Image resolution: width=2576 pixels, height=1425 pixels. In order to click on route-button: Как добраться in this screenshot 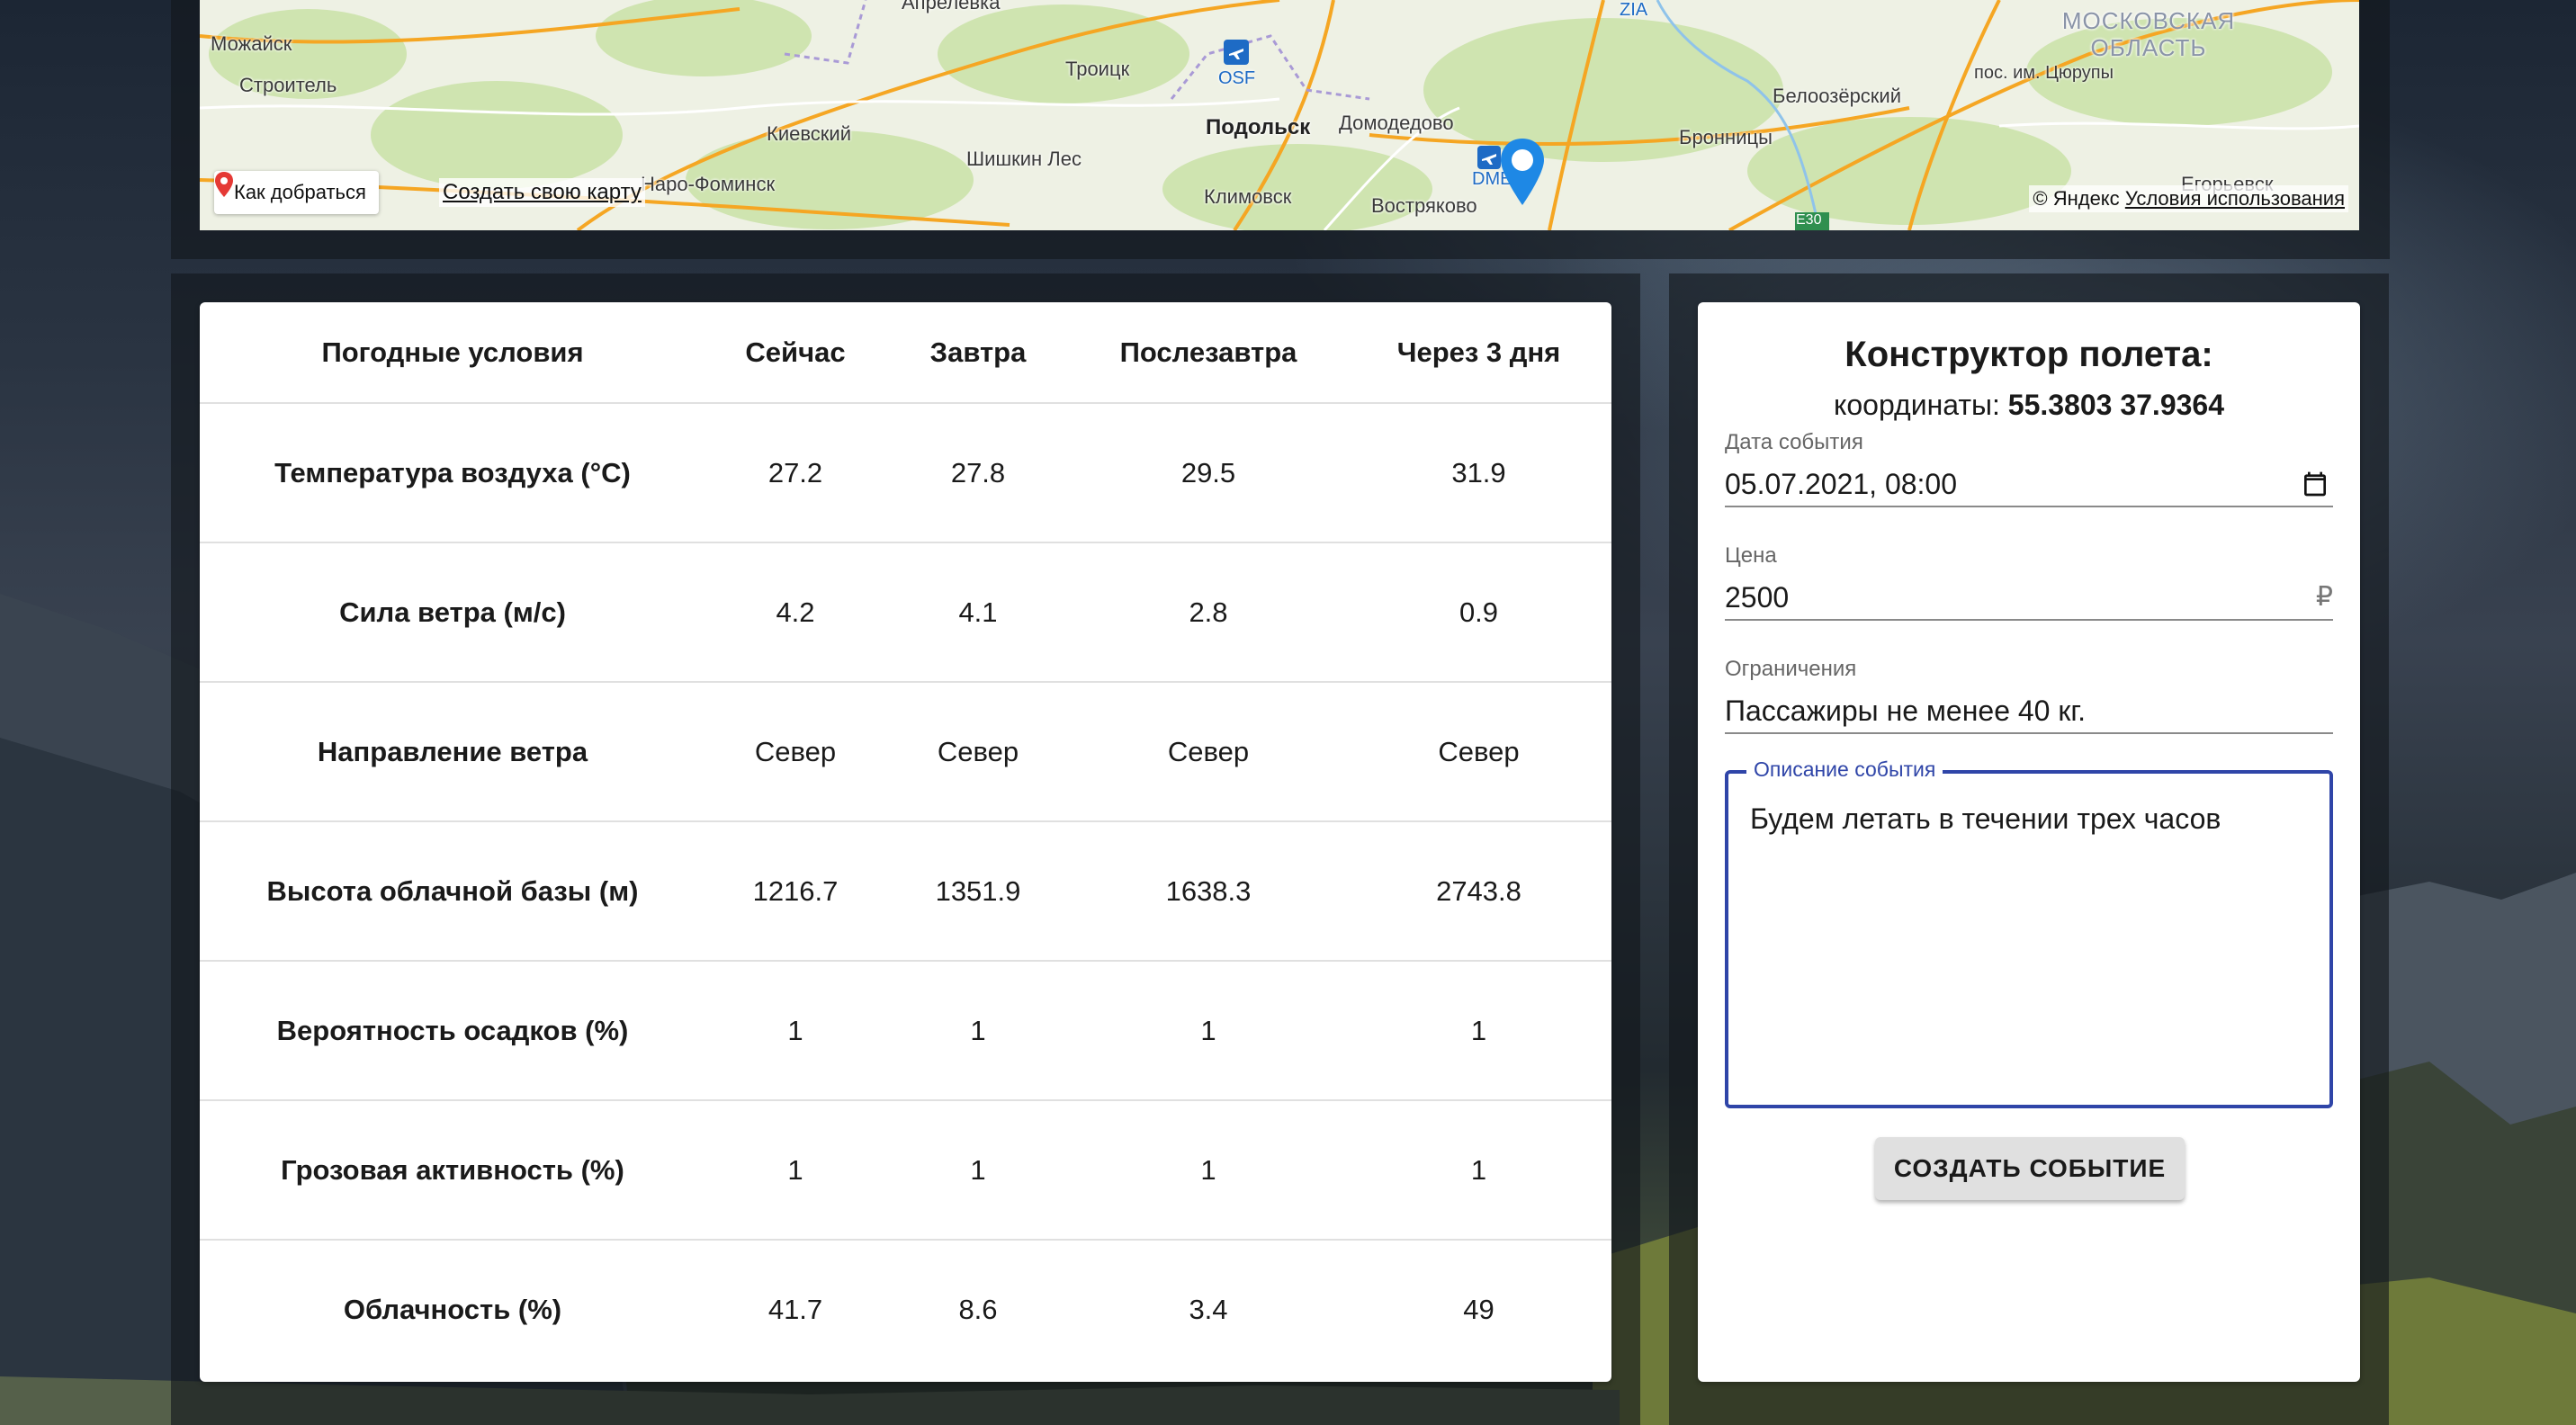, I will do `click(297, 192)`.